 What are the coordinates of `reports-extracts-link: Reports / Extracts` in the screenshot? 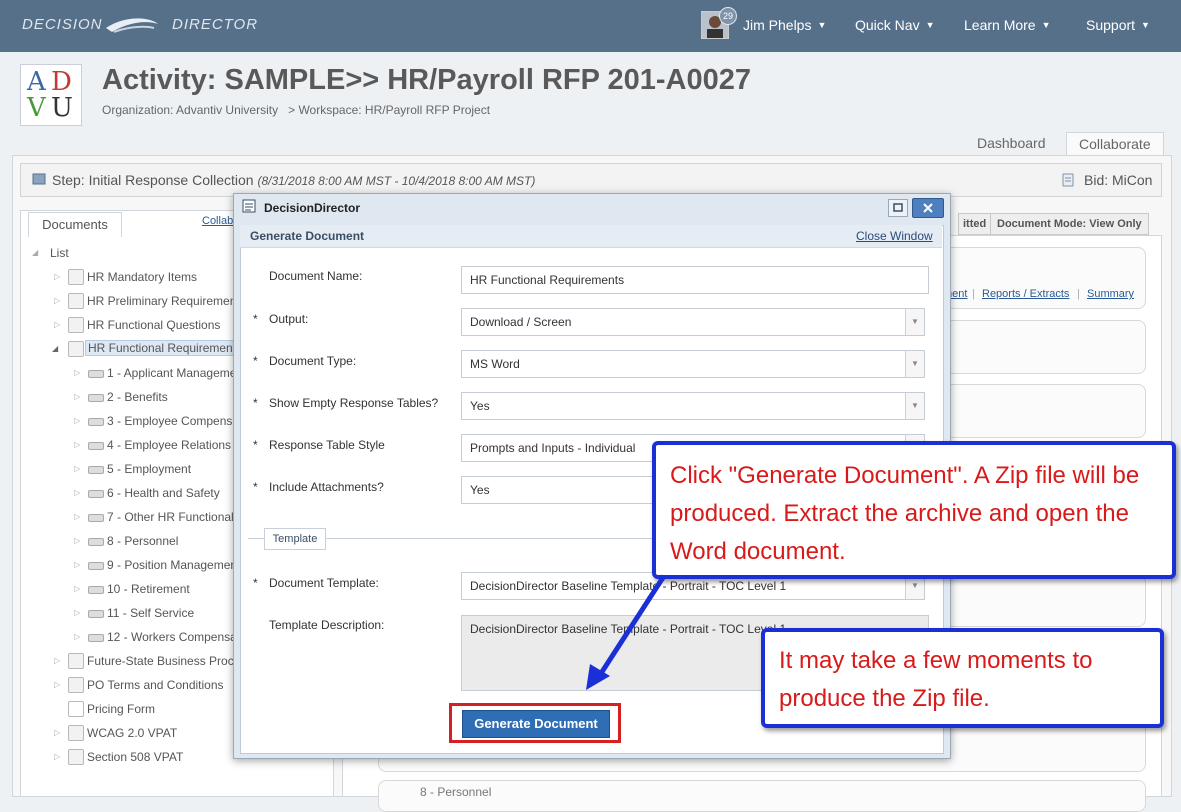 It's located at (1025, 294).